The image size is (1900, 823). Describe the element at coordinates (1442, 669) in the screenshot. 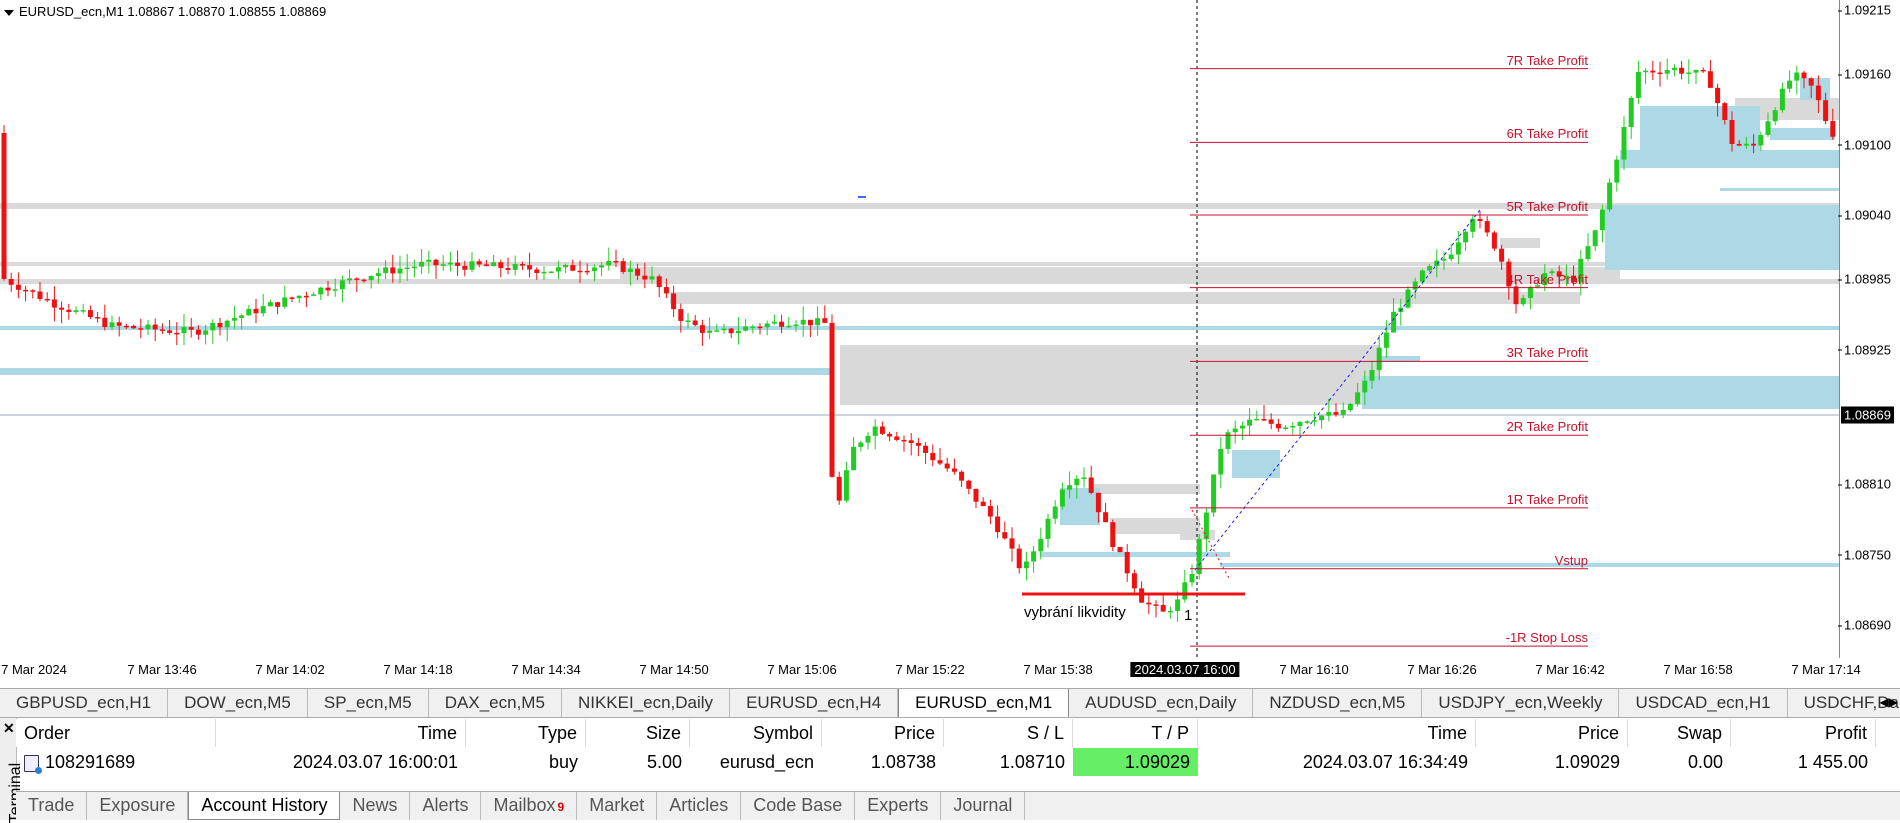

I see `time-tick: 7 Mar 16:26` at that location.